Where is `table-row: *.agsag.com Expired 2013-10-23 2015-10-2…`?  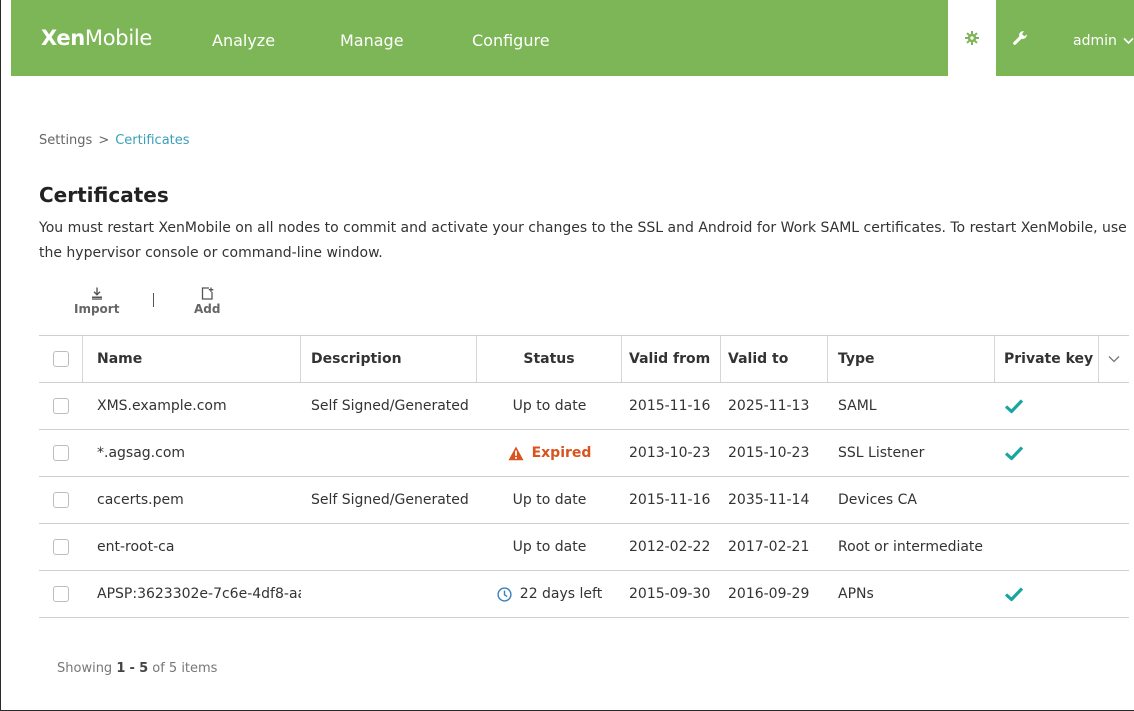 table-row: *.agsag.com Expired 2013-10-23 2015-10-2… is located at coordinates (584, 453).